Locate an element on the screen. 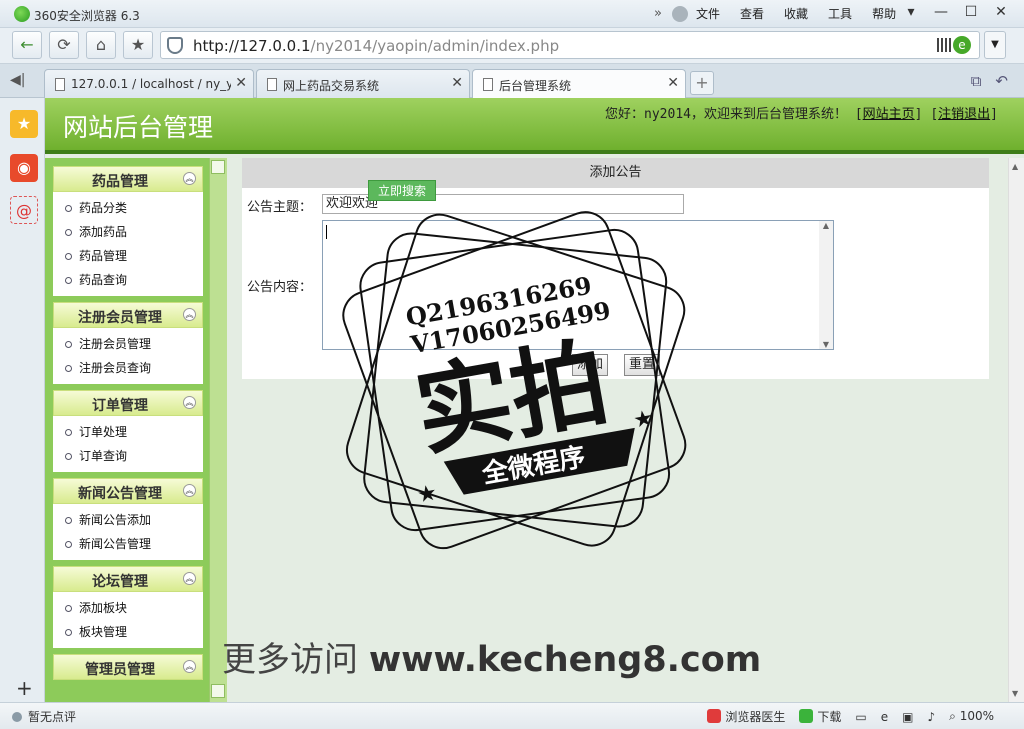 This screenshot has width=1024, height=729. search-tooltip: 立即搜索 is located at coordinates (402, 190).